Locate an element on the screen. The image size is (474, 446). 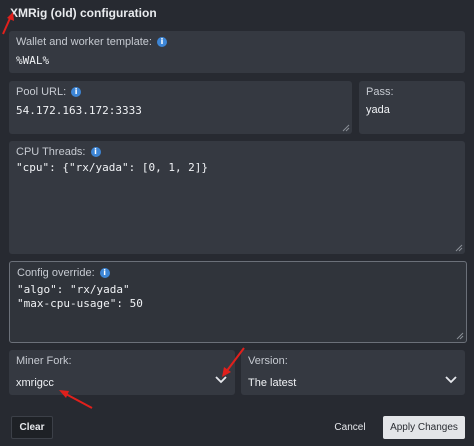
pass-field: Pass: yada is located at coordinates (412, 107).